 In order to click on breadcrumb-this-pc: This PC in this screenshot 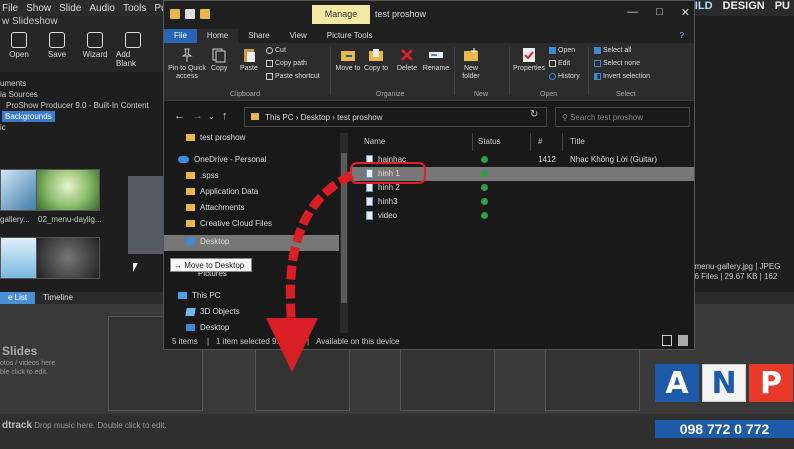, I will do `click(279, 117)`.